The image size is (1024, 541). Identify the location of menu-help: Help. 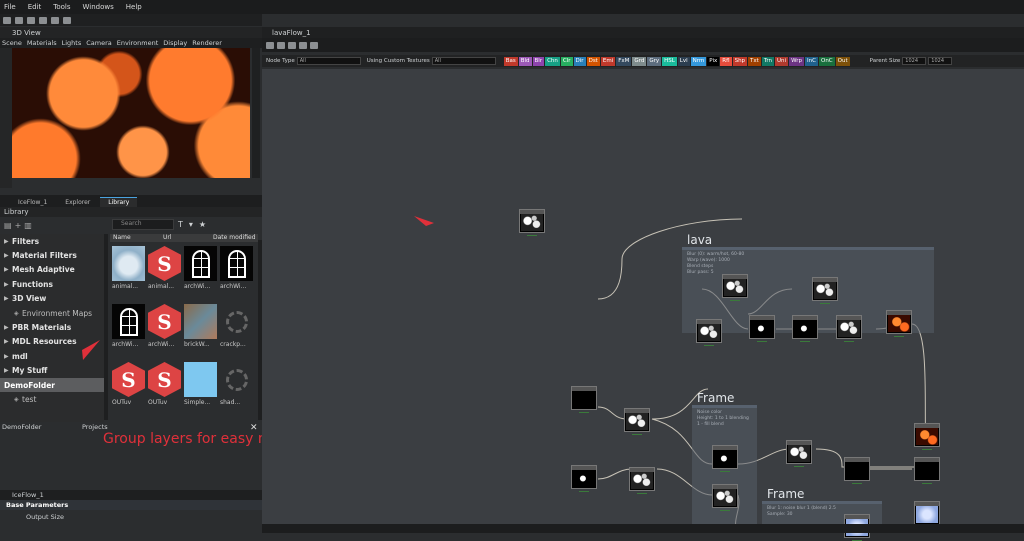
(134, 7).